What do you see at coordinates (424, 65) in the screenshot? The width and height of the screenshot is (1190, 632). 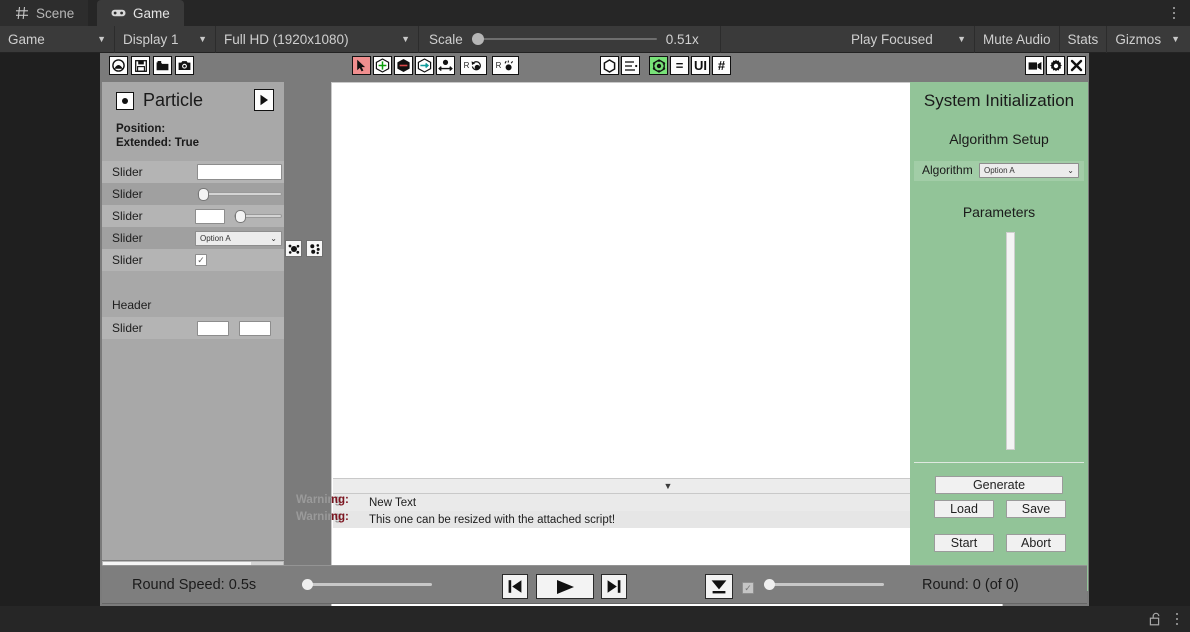 I see `scale-icon` at bounding box center [424, 65].